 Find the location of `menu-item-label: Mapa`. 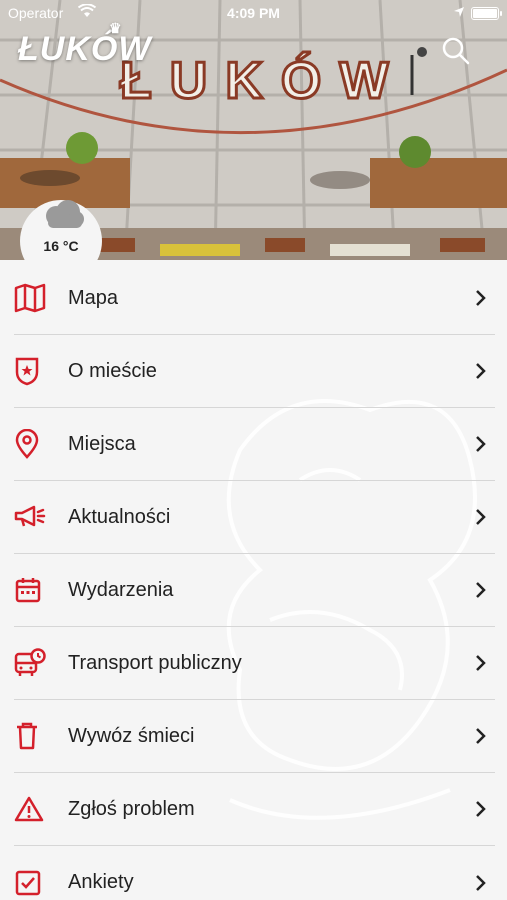

menu-item-label: Mapa is located at coordinates (93, 297).